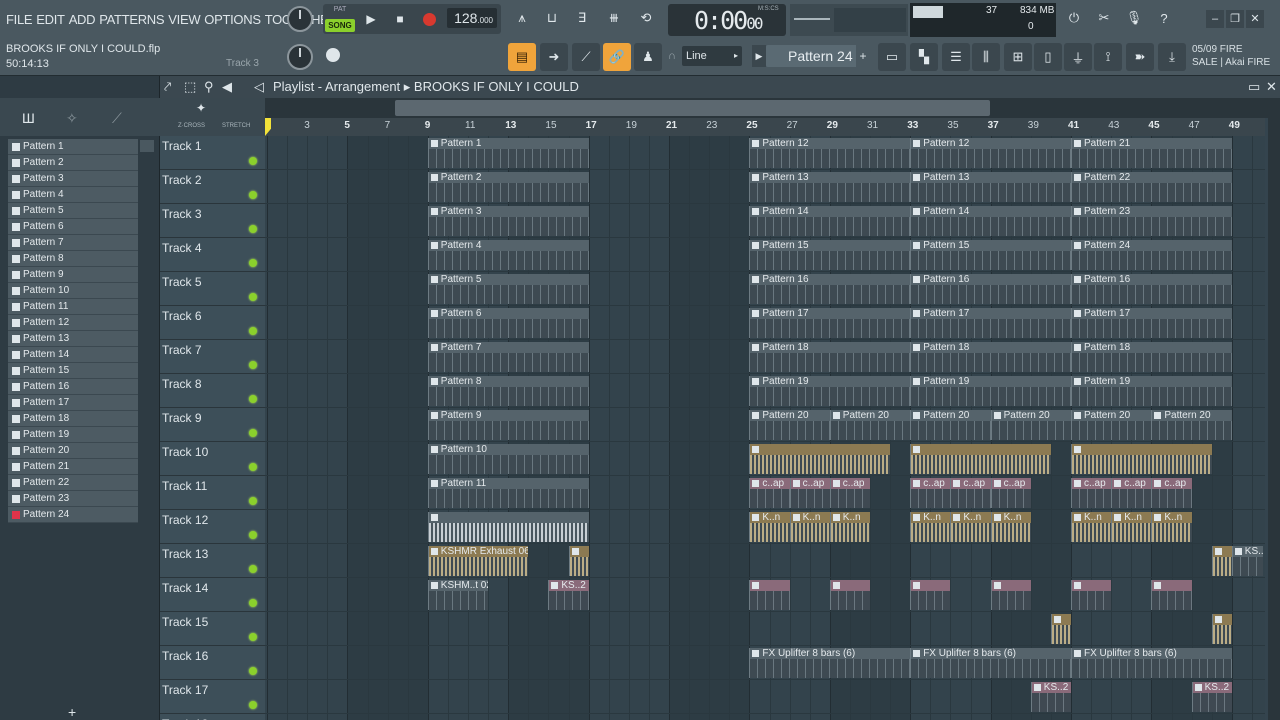 Image resolution: width=1280 pixels, height=720 pixels. What do you see at coordinates (1215, 19) in the screenshot?
I see `minimize-button: –` at bounding box center [1215, 19].